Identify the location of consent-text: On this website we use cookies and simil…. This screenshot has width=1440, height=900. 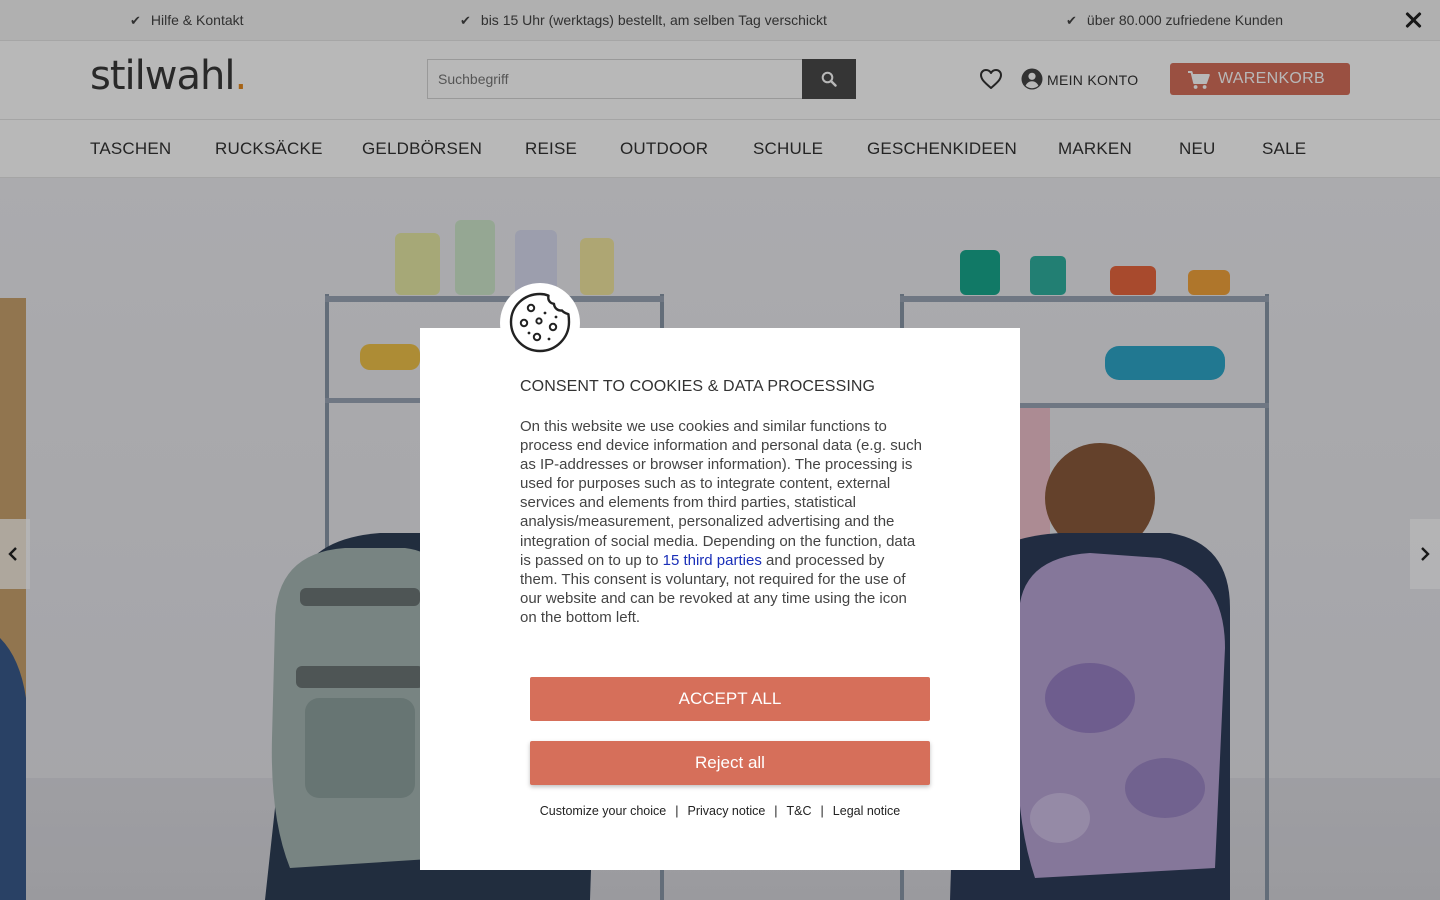
(722, 522).